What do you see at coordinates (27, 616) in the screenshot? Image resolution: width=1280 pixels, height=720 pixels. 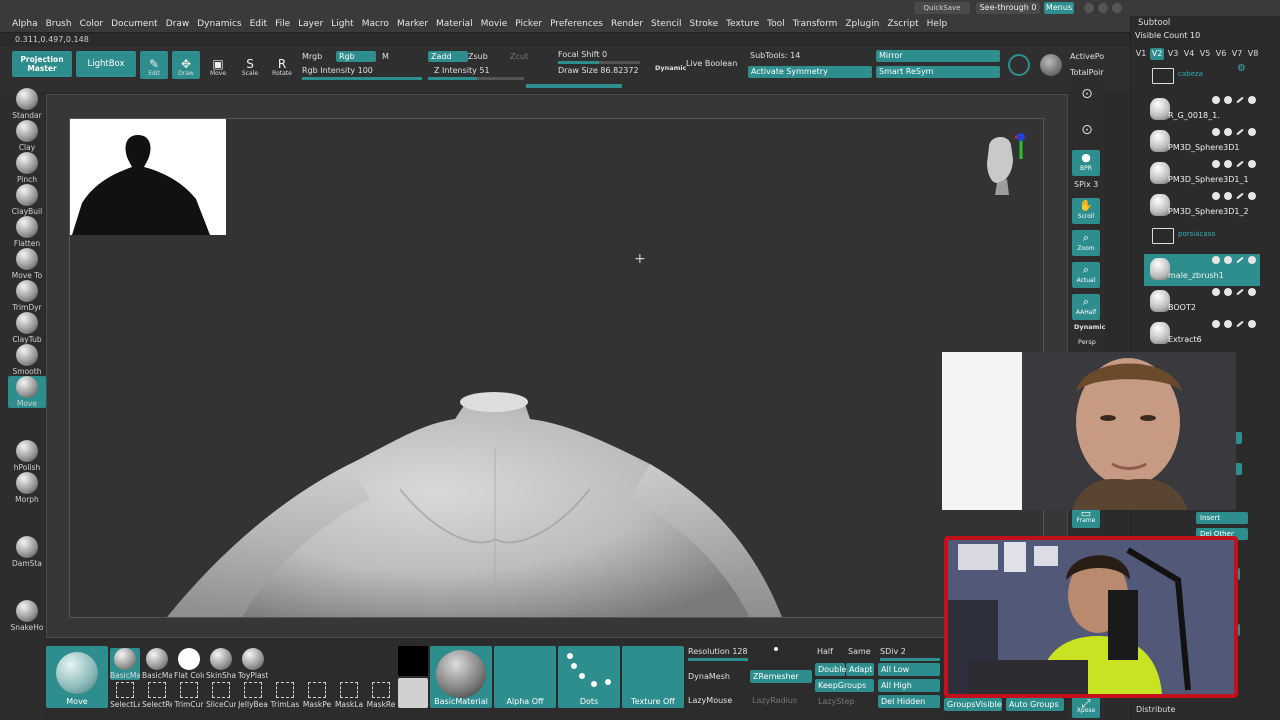 I see `left-brush-item: SnakeHo` at bounding box center [27, 616].